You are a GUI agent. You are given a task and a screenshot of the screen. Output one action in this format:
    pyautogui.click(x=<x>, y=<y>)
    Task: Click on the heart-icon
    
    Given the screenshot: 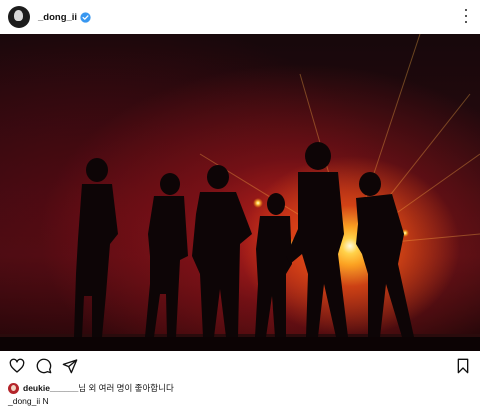 What is the action you would take?
    pyautogui.click(x=17, y=366)
    